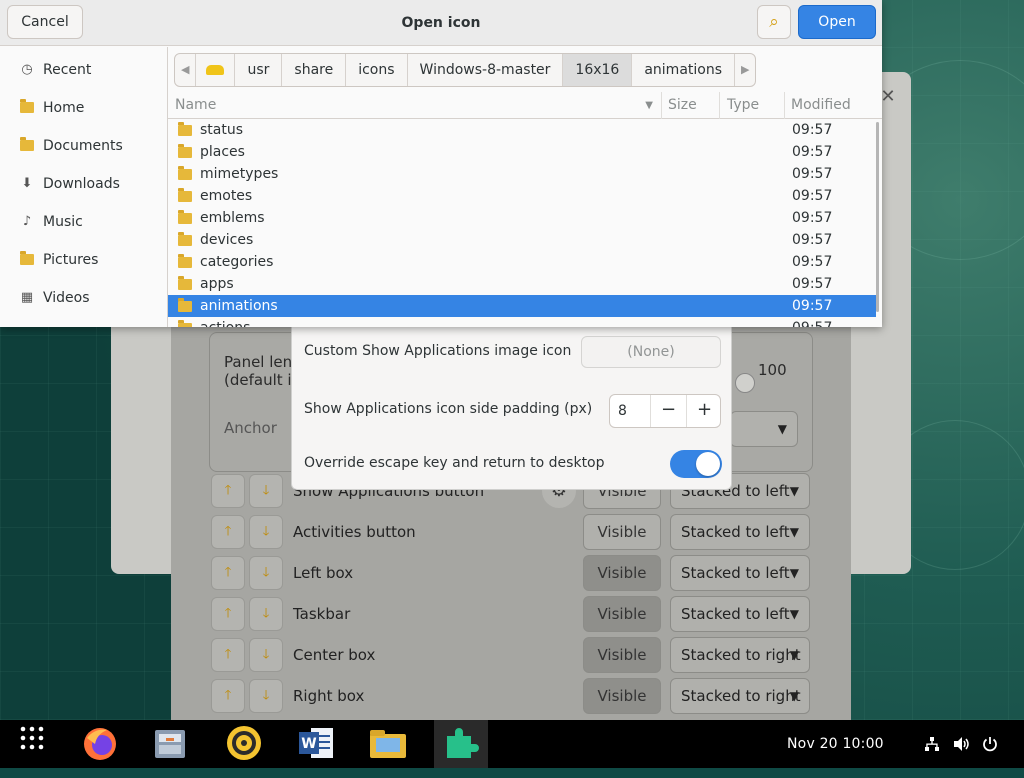  I want to click on sidebar-item-home: Home, so click(83, 108).